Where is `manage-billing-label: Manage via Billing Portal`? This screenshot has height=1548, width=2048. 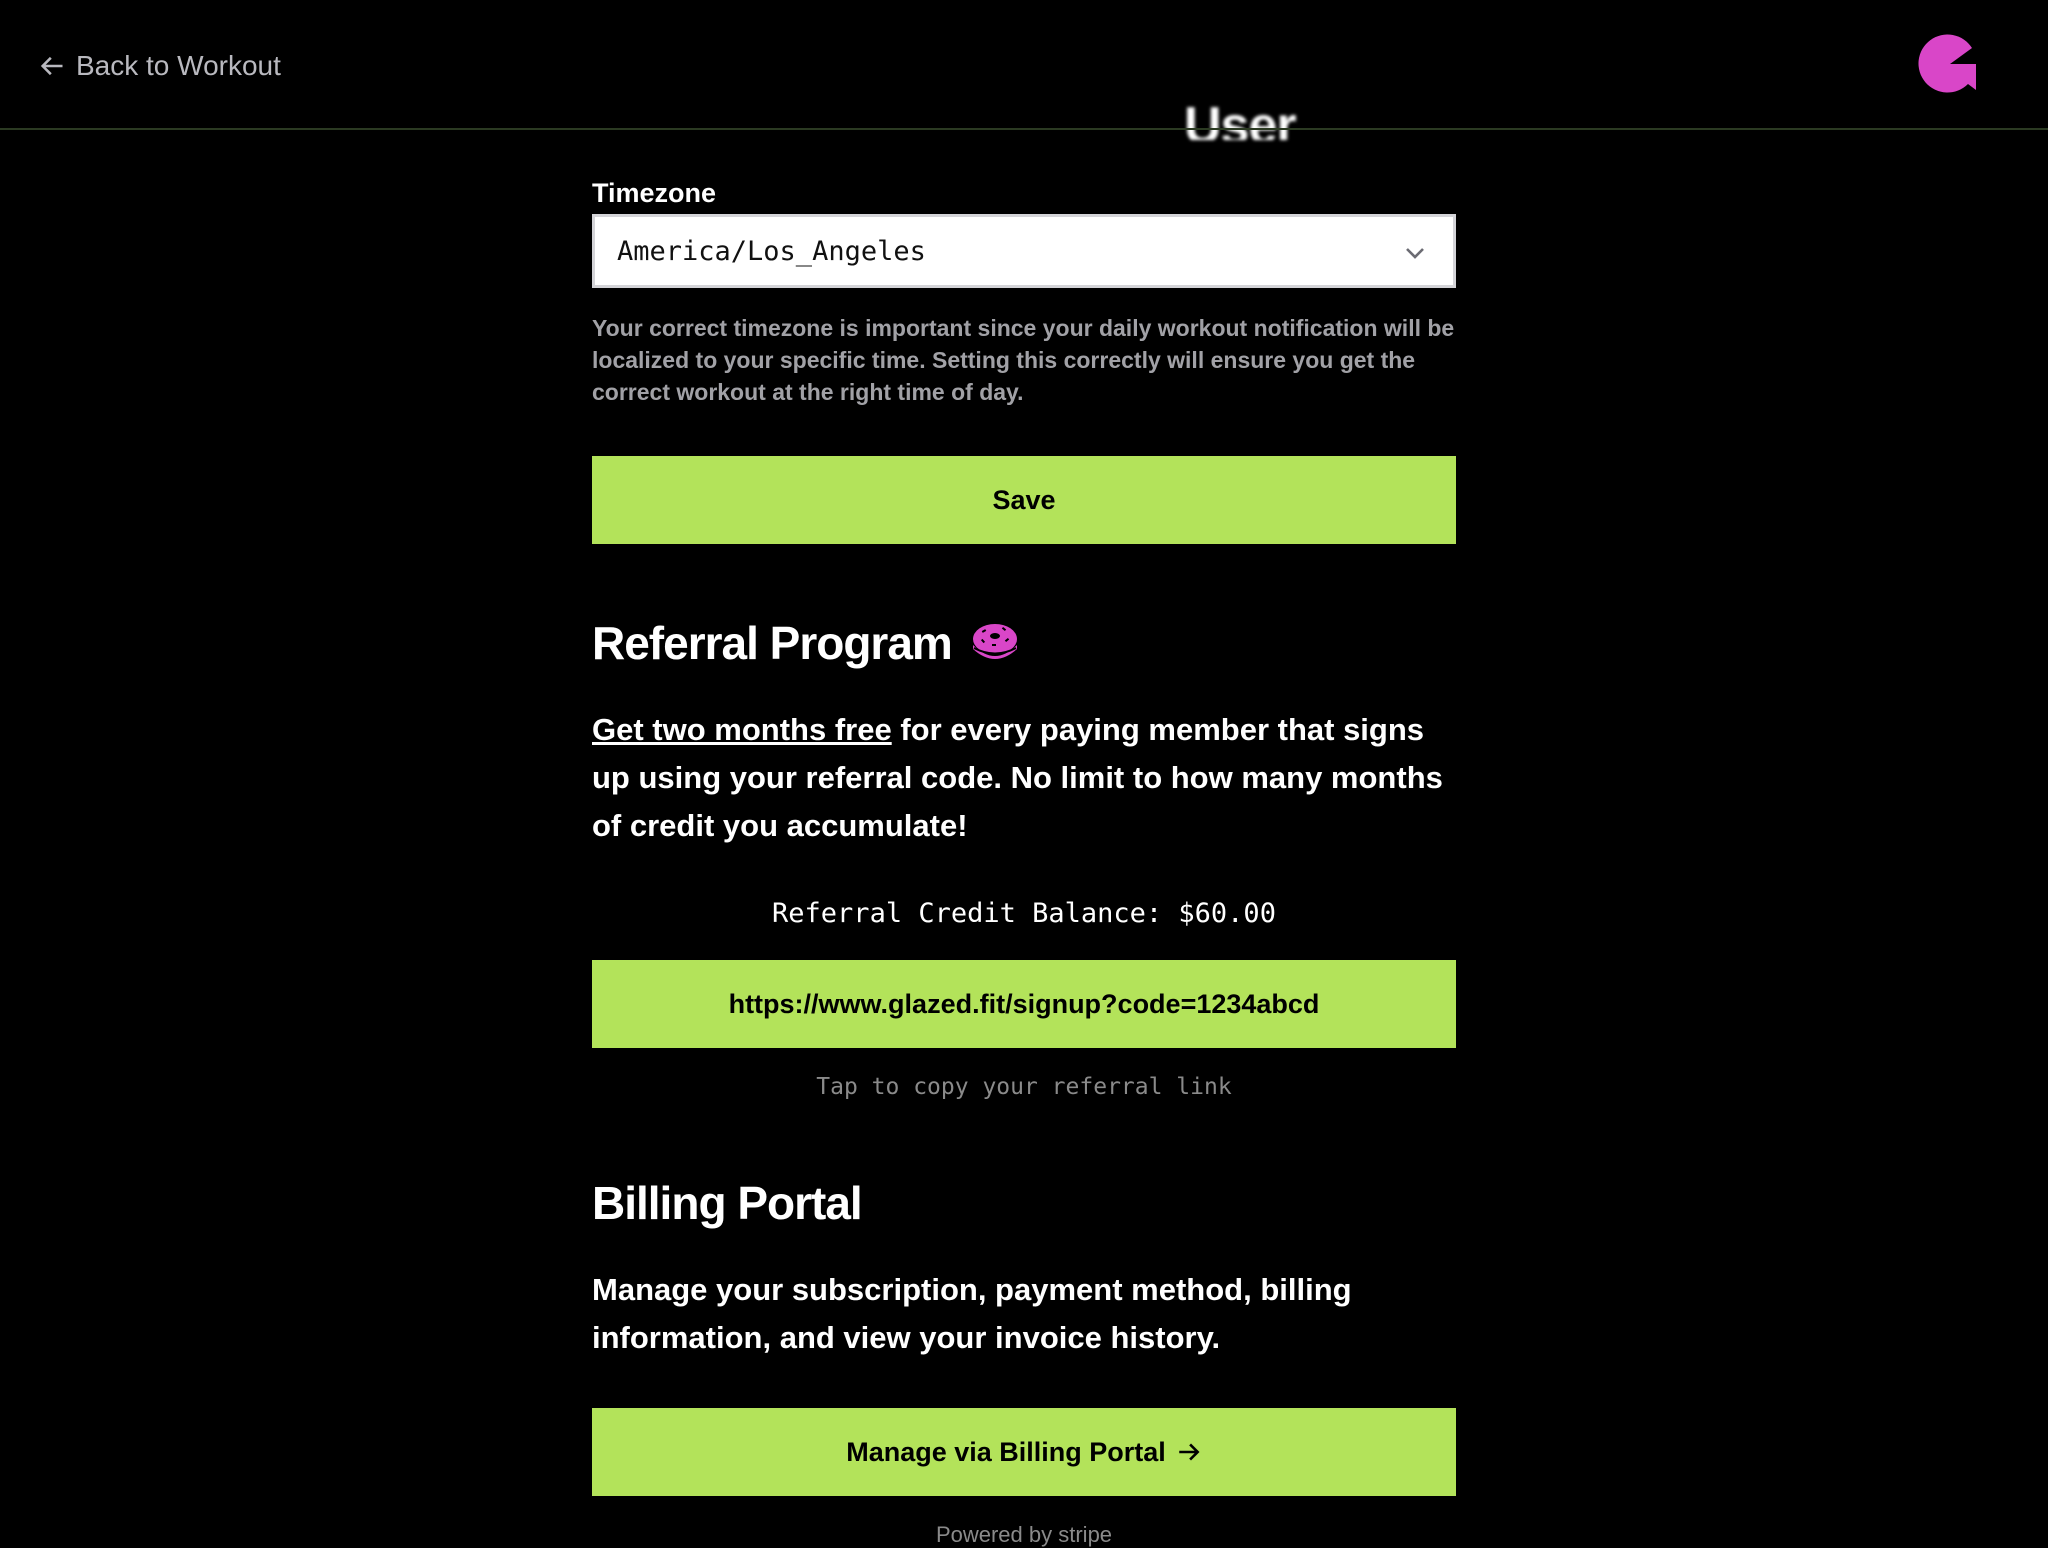 manage-billing-label: Manage via Billing Portal is located at coordinates (1006, 1451).